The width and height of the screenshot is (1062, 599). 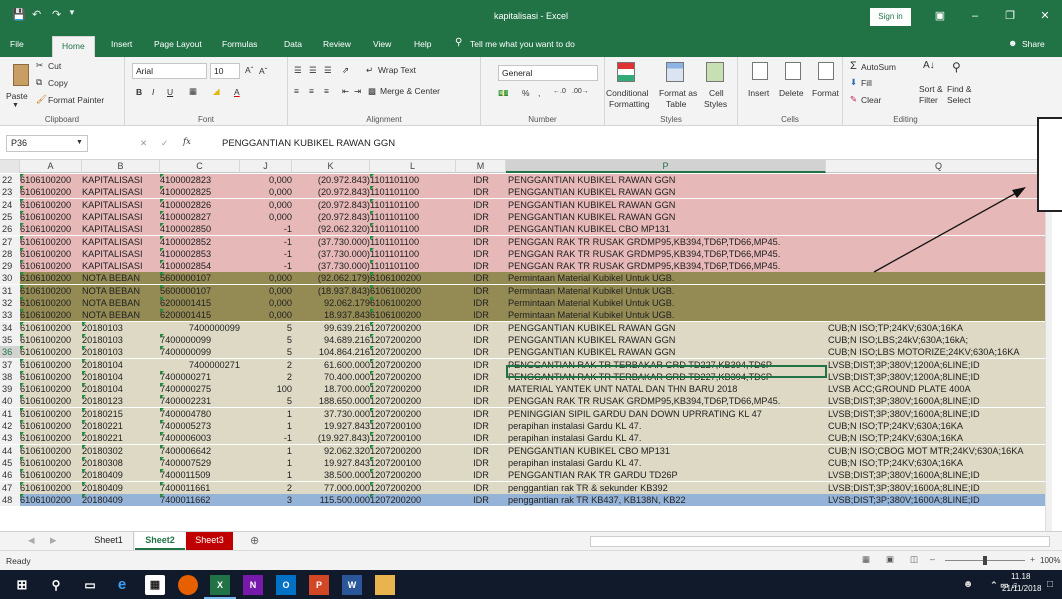 I want to click on cell-q: LVSB;DIST;3P;380V;1200A;6LINE;ID, so click(x=940, y=365).